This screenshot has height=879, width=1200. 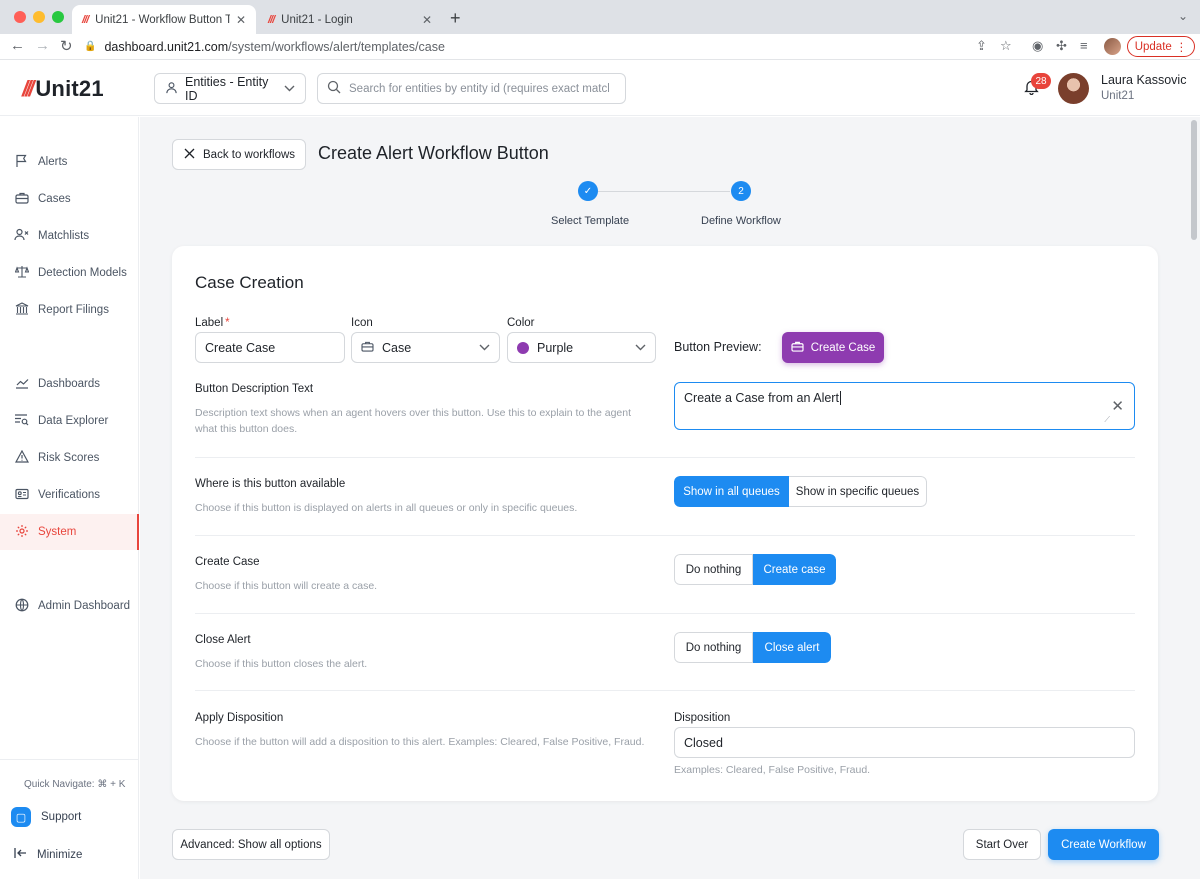 What do you see at coordinates (164, 19) in the screenshot?
I see `browser-tab-workflow: /// Unit21 - Workflow Button Temp ✕` at bounding box center [164, 19].